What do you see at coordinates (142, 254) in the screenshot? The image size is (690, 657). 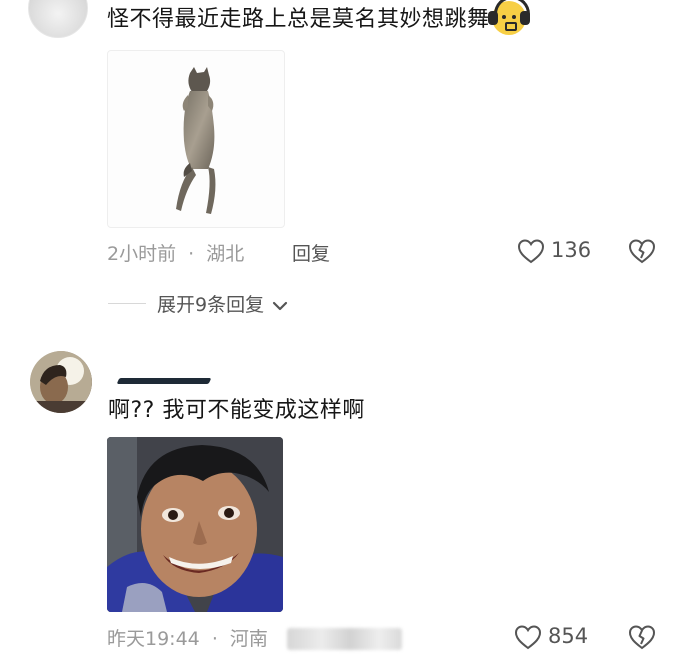 I see `timestamp: 2小时前` at bounding box center [142, 254].